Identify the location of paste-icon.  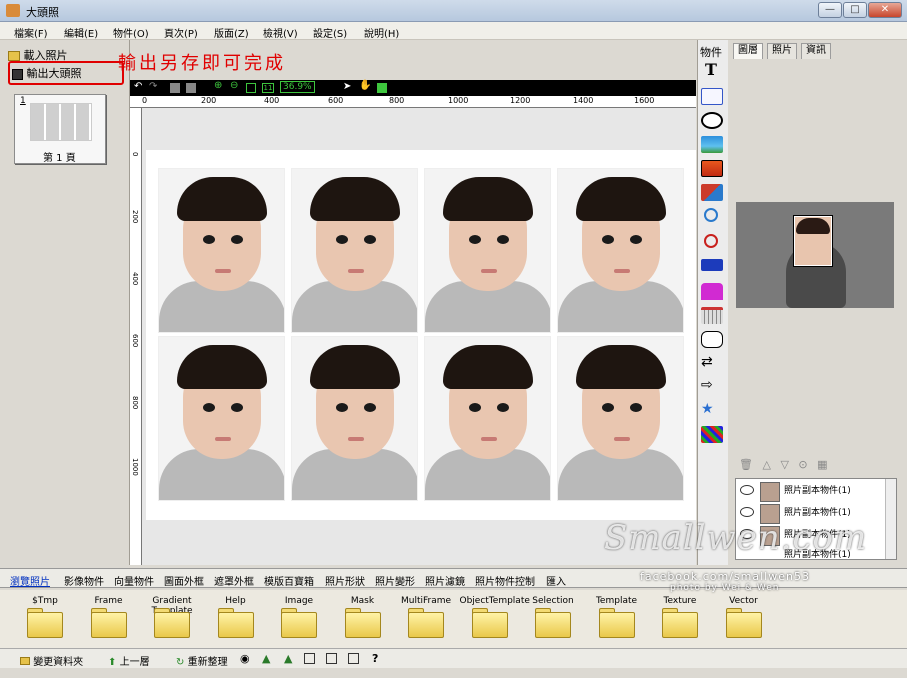
(191, 88).